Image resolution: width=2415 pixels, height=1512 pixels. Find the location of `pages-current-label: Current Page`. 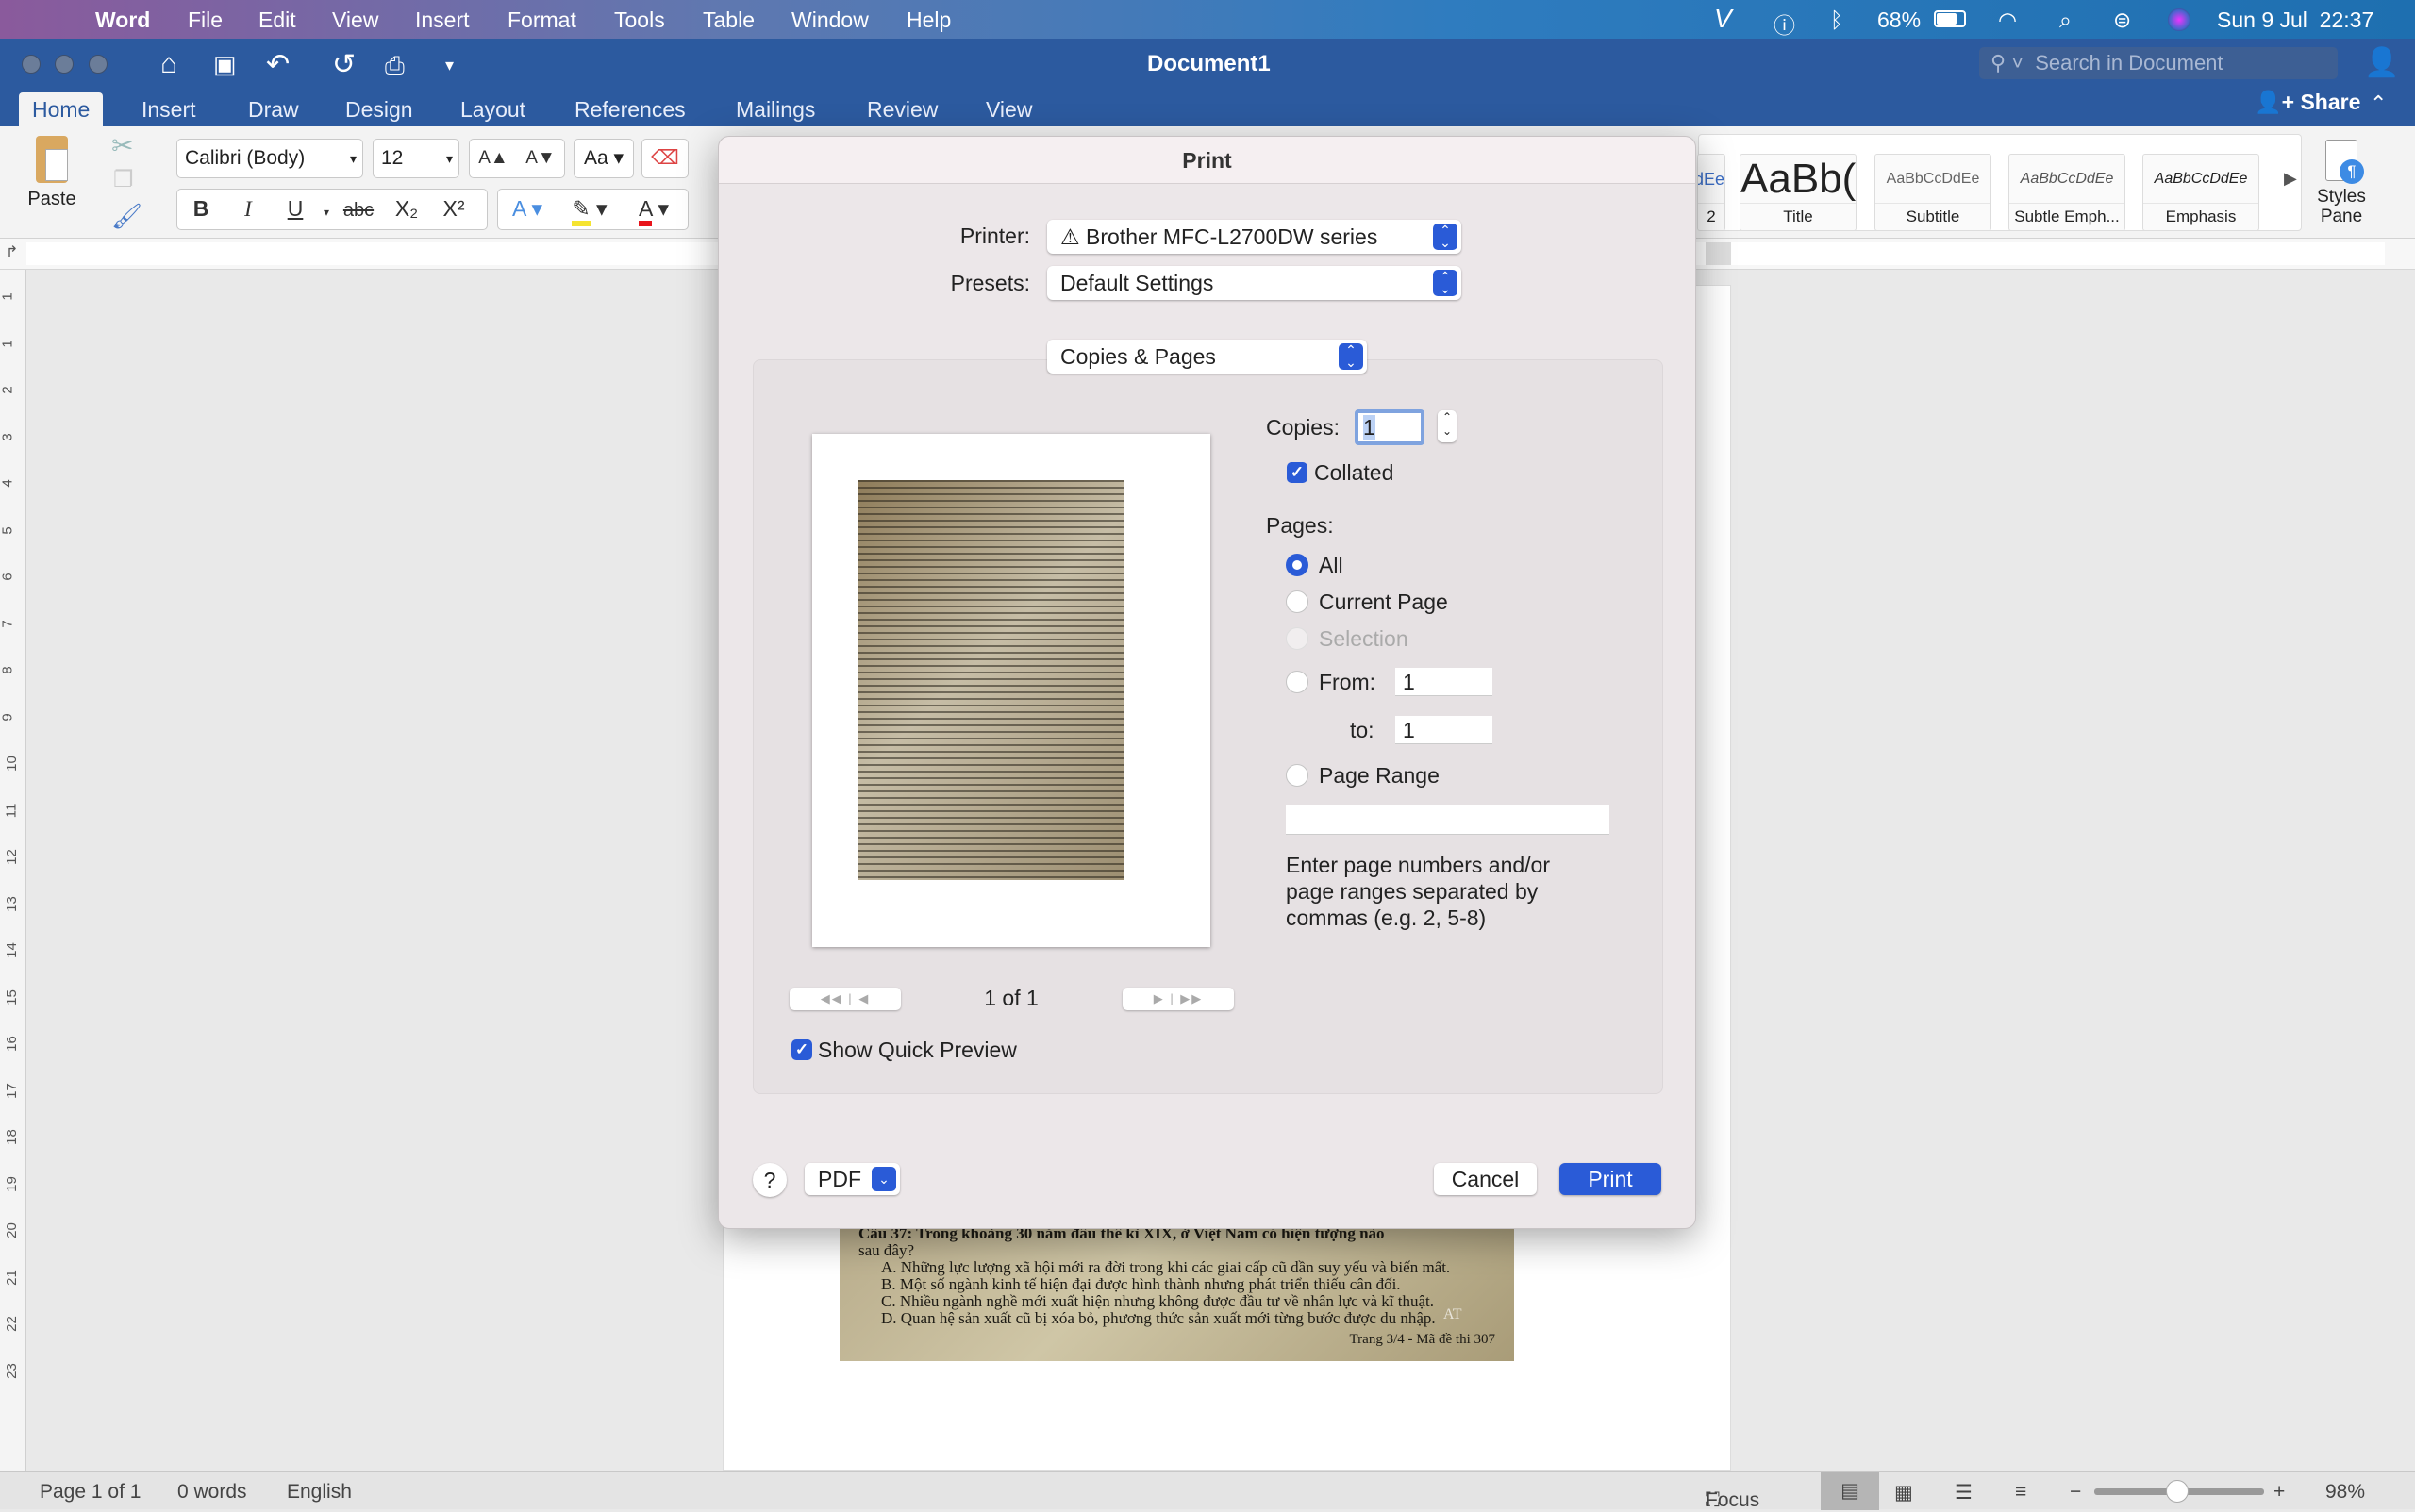

pages-current-label: Current Page is located at coordinates (1383, 602).